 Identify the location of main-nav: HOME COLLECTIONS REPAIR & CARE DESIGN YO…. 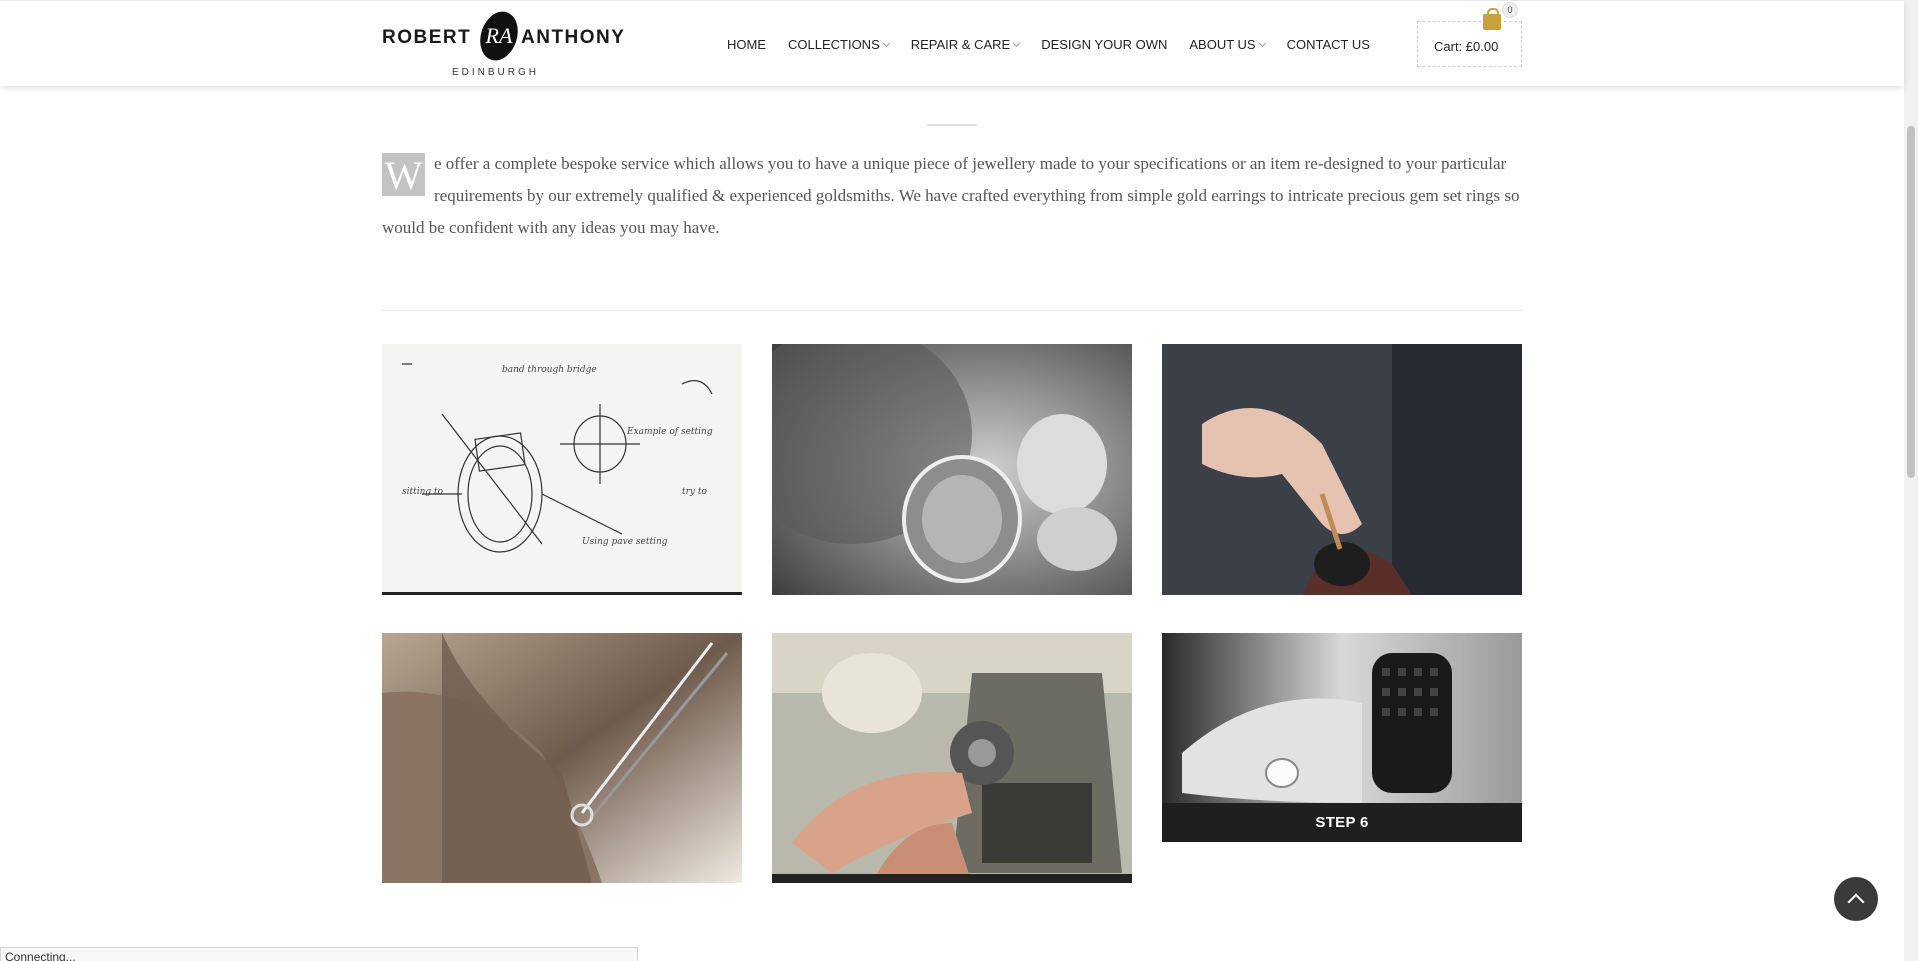
(1059, 44).